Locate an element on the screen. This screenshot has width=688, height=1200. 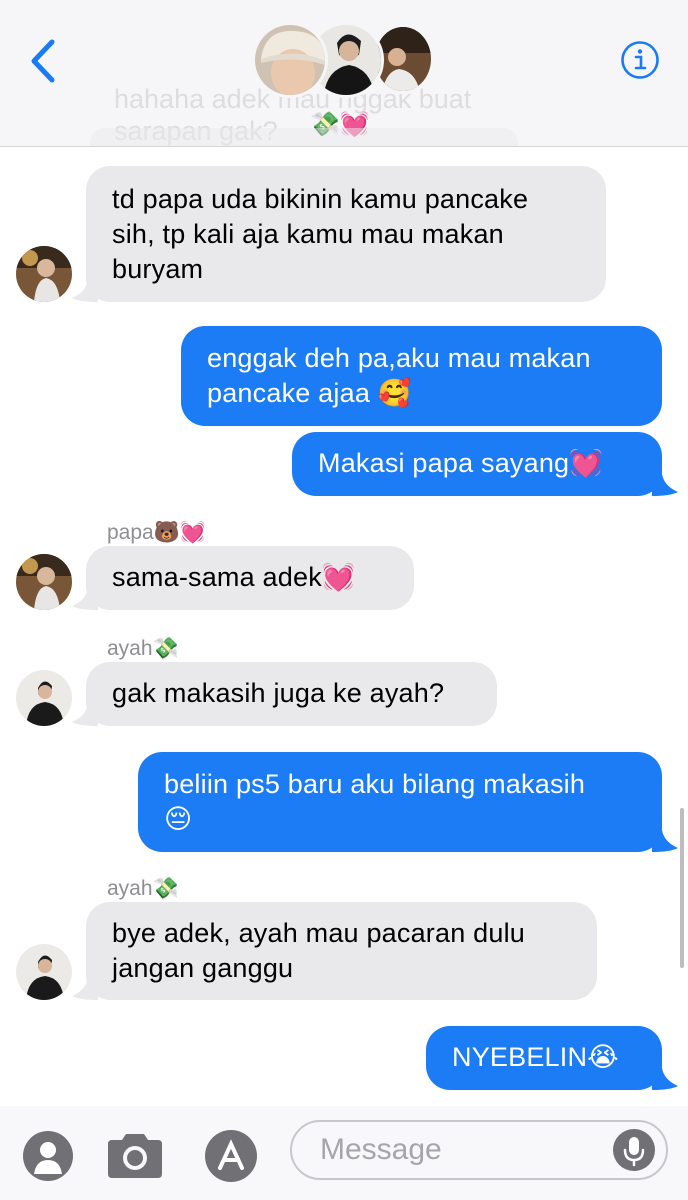
message-text-line: beliin ps5 baru aku bilang makasih is located at coordinates (375, 784).